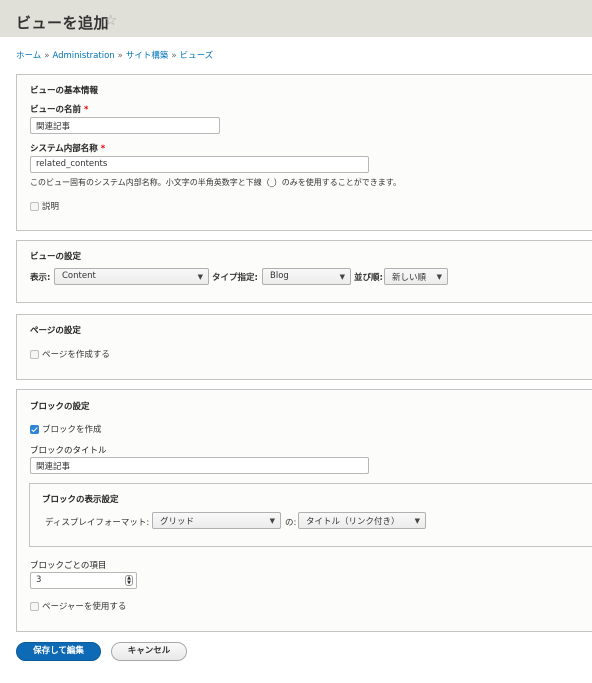  Describe the element at coordinates (368, 278) in the screenshot. I see `sort-label: 並び順:` at that location.